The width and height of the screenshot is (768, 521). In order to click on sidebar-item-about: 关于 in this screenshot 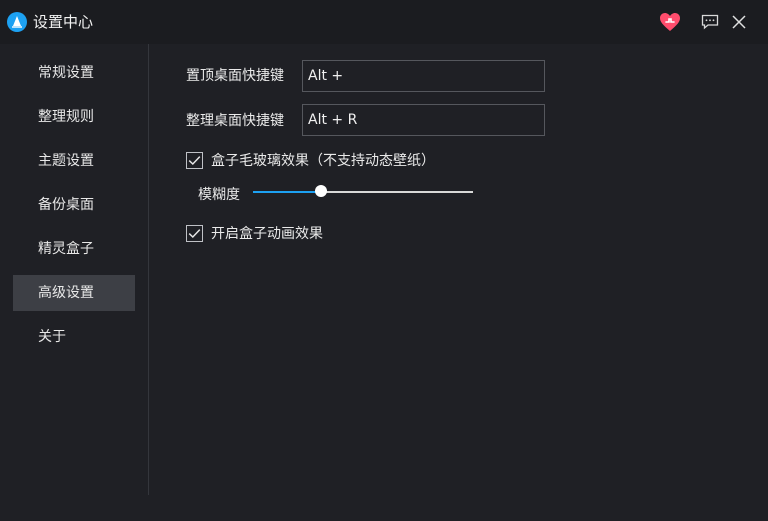, I will do `click(74, 337)`.